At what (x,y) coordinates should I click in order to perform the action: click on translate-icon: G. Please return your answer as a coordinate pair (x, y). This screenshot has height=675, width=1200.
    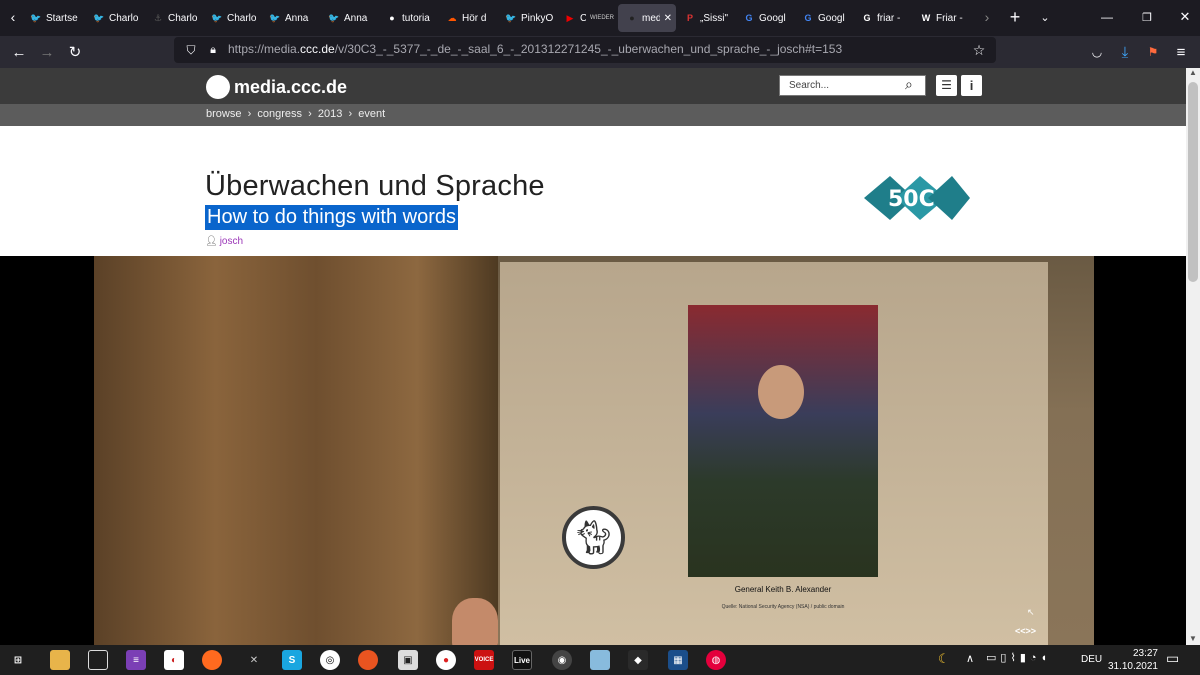
    Looking at the image, I should click on (749, 18).